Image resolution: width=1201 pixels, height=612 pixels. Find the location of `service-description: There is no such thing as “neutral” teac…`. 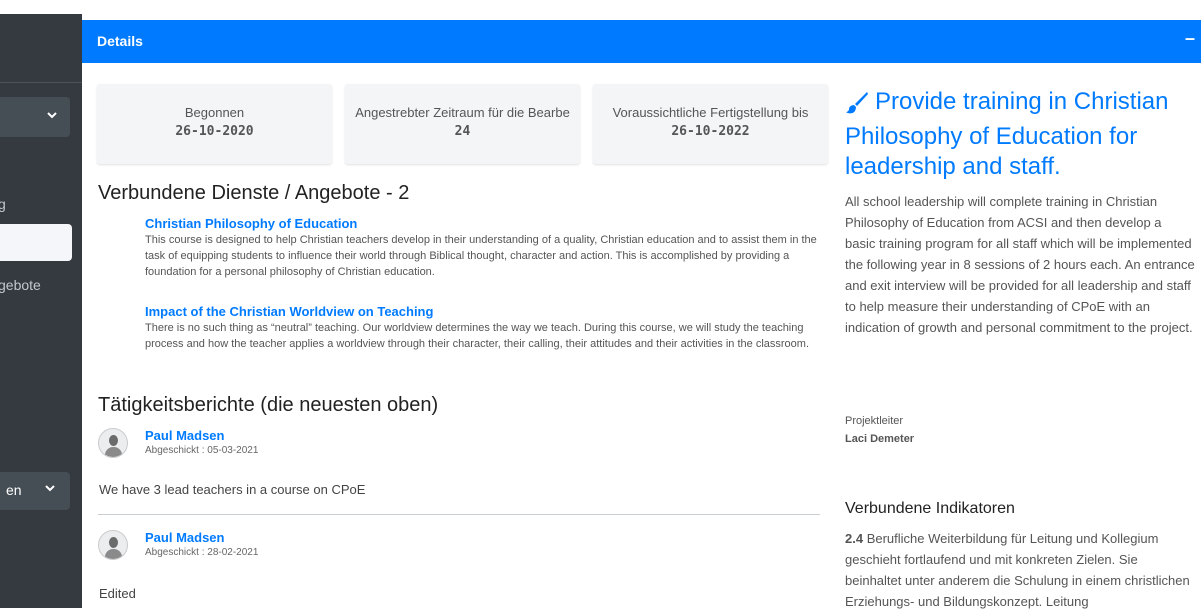

service-description: There is no such thing as “neutral” teac… is located at coordinates (477, 336).